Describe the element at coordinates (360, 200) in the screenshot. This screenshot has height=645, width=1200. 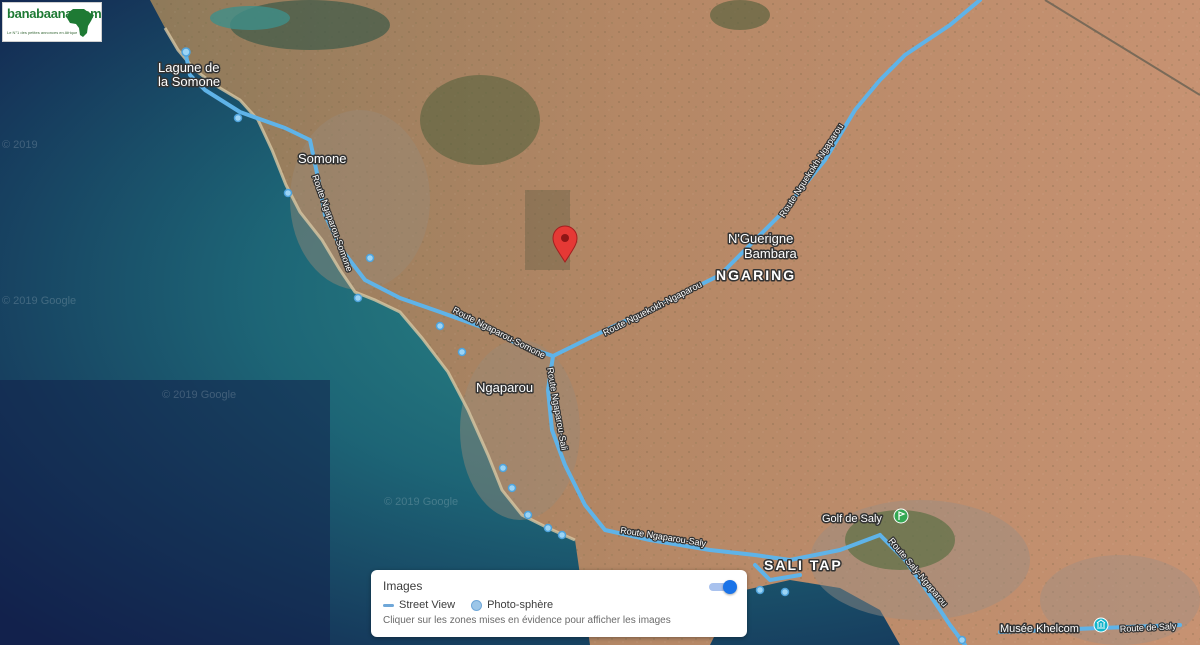
I see `urban-area` at that location.